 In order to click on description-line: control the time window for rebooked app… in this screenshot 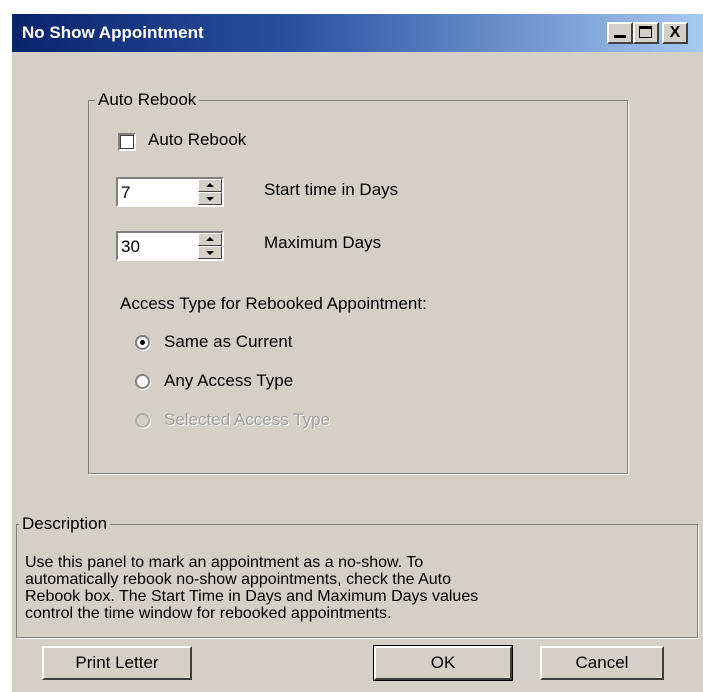, I will do `click(208, 613)`.